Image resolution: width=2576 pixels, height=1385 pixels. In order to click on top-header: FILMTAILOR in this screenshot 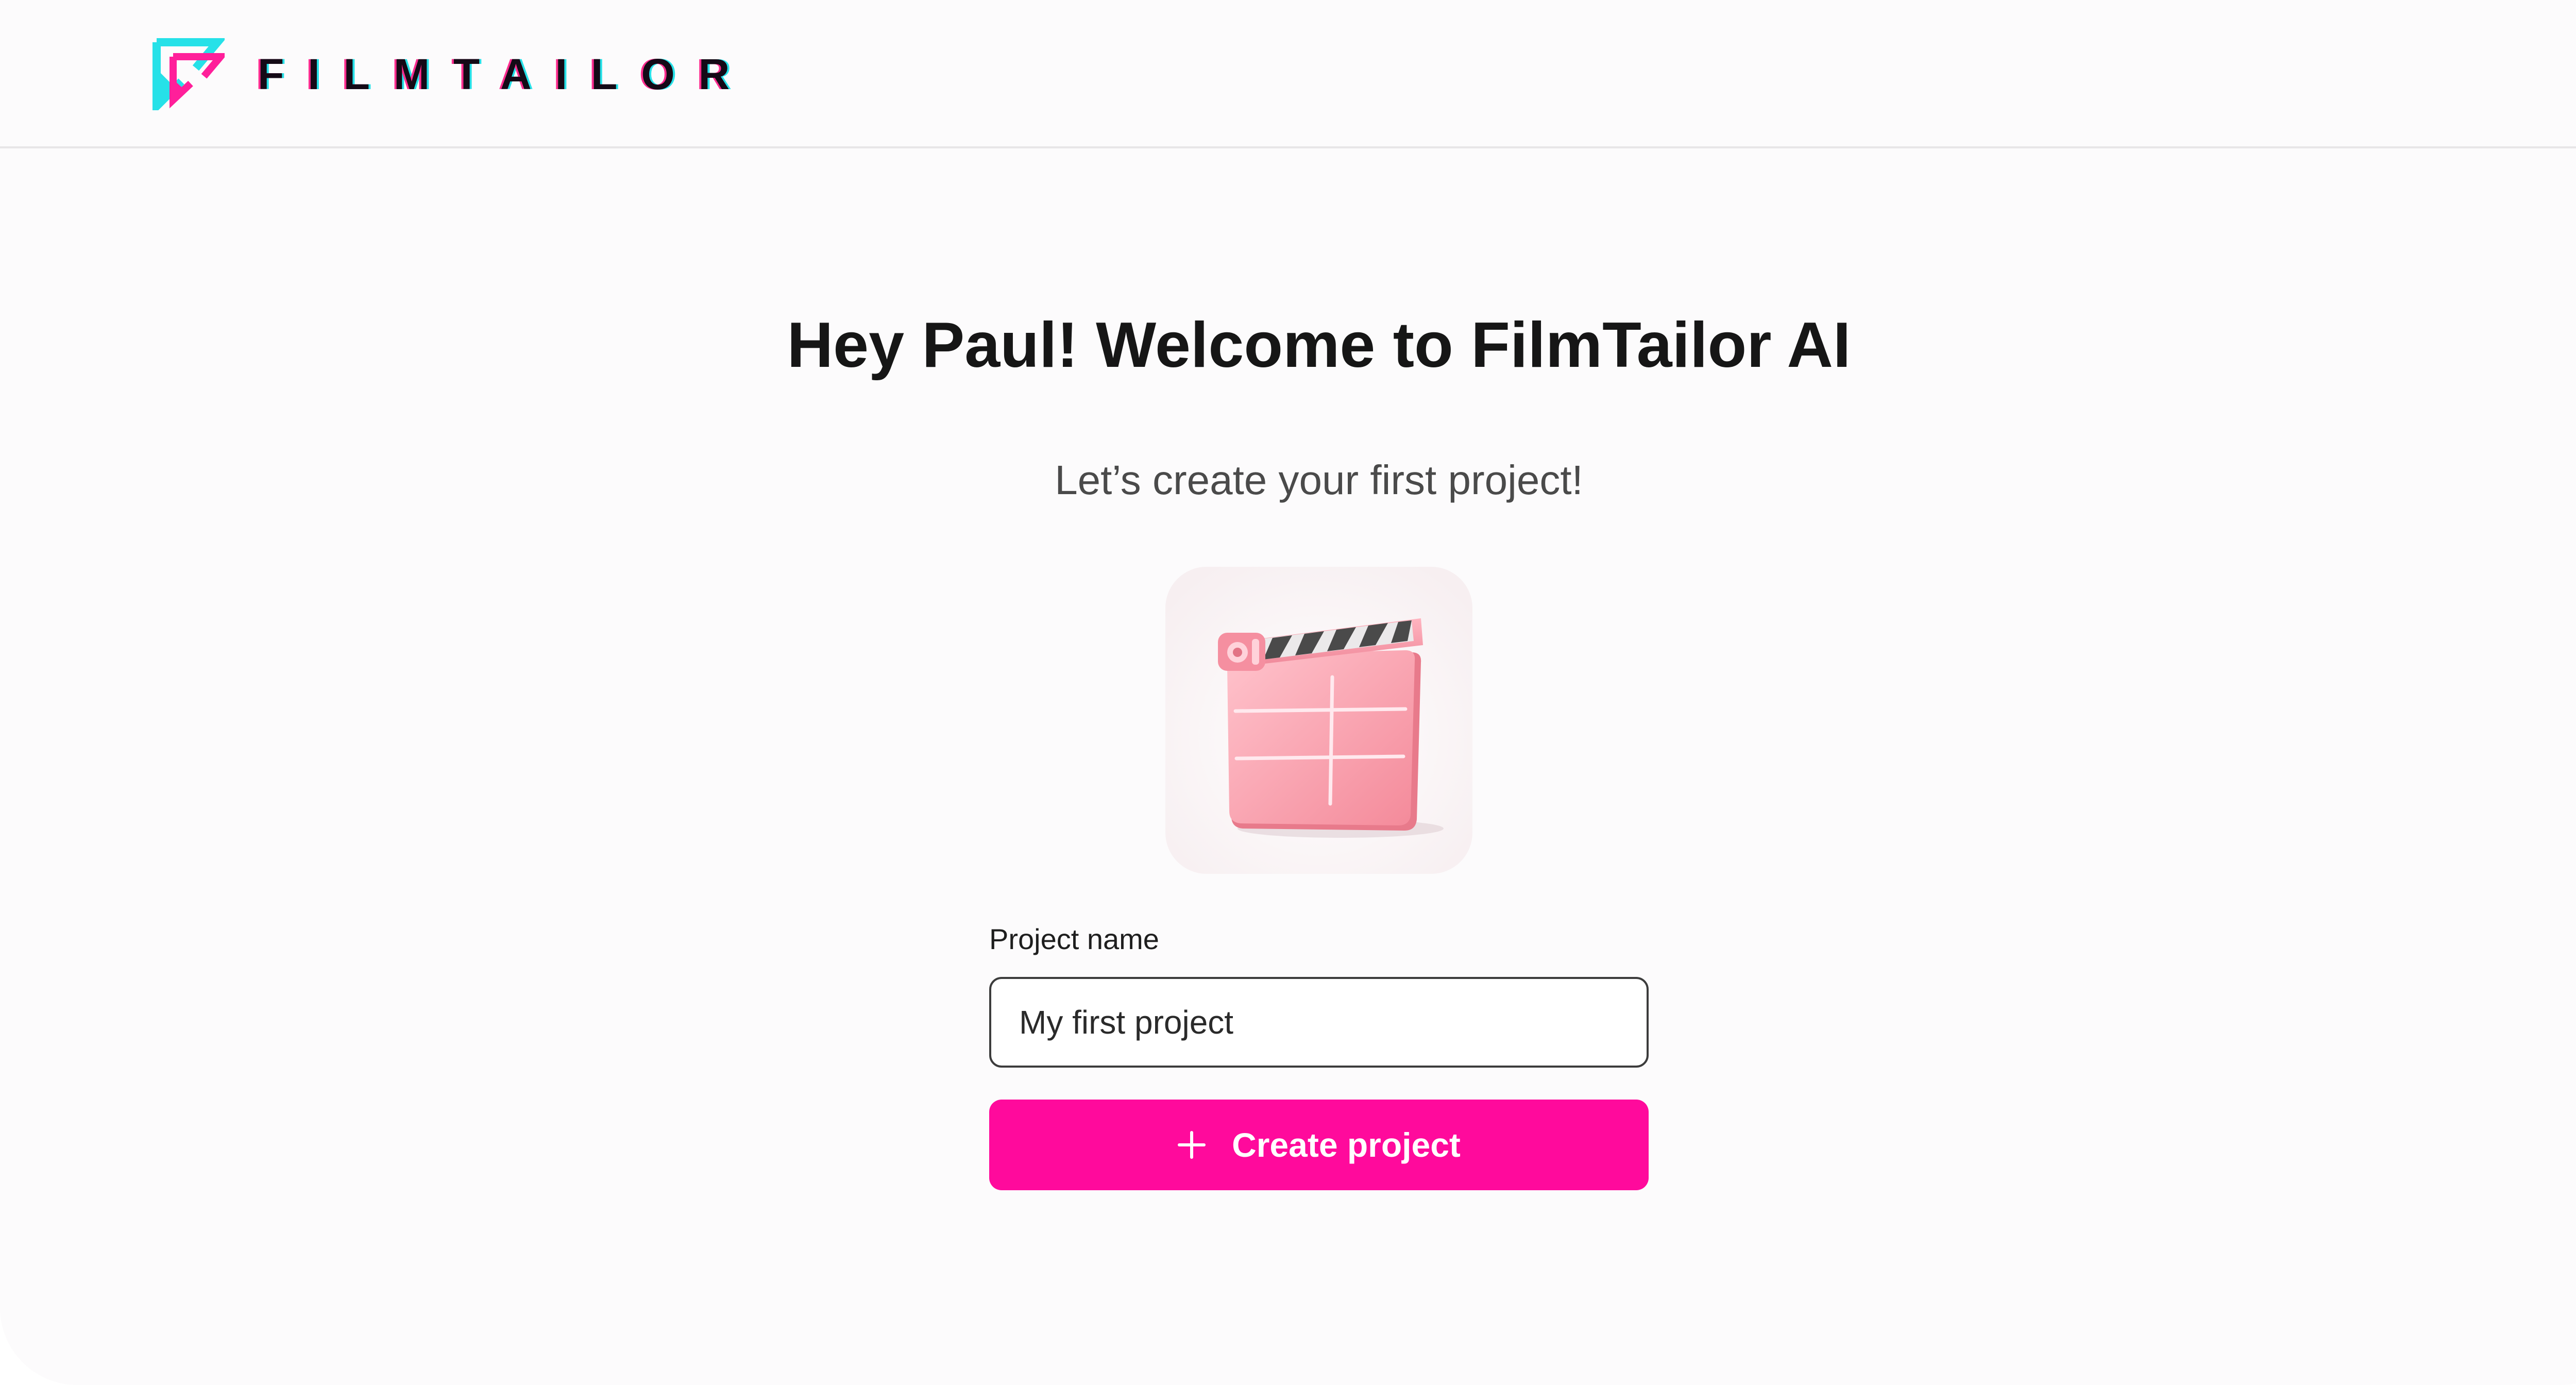, I will do `click(1288, 74)`.